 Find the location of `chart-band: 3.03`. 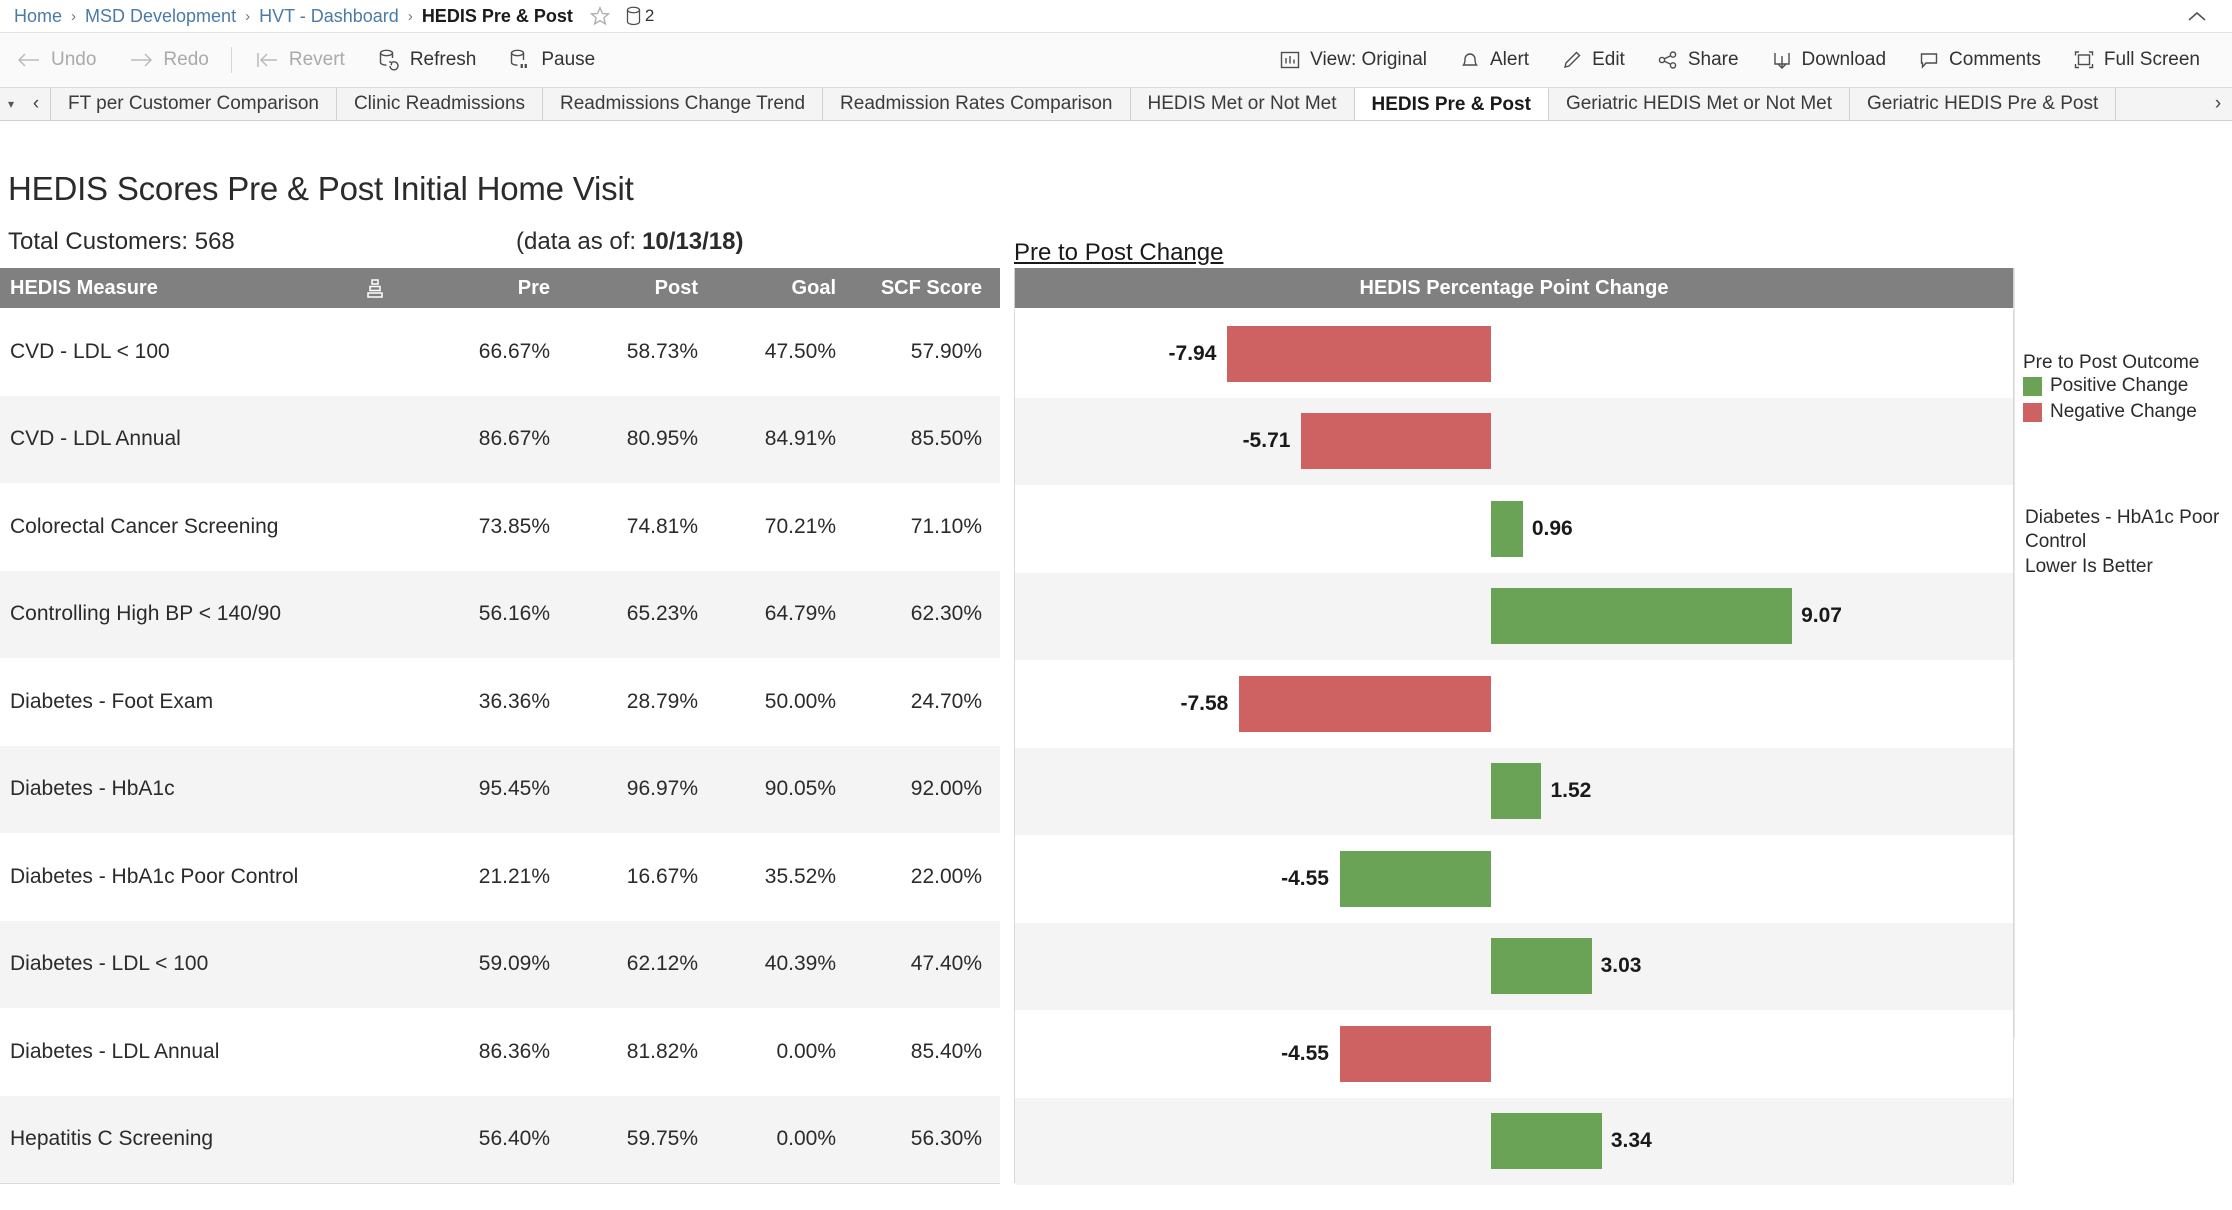

chart-band: 3.03 is located at coordinates (1514, 966).